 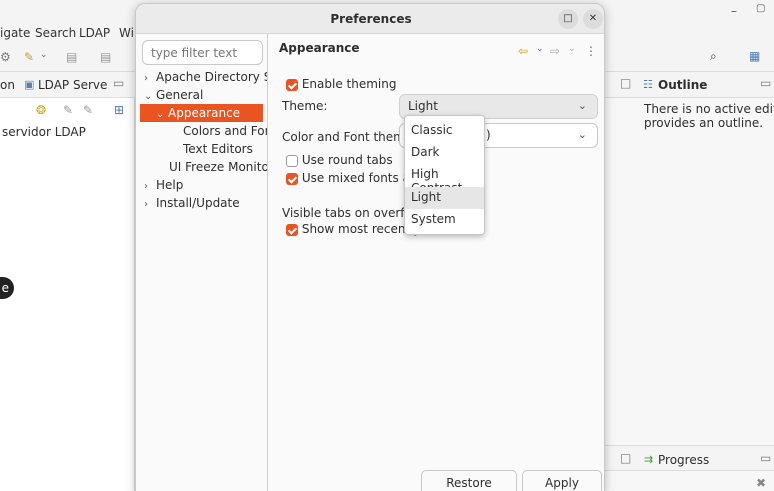 I want to click on toolbar-doc-icon: ▤, so click(x=71, y=57).